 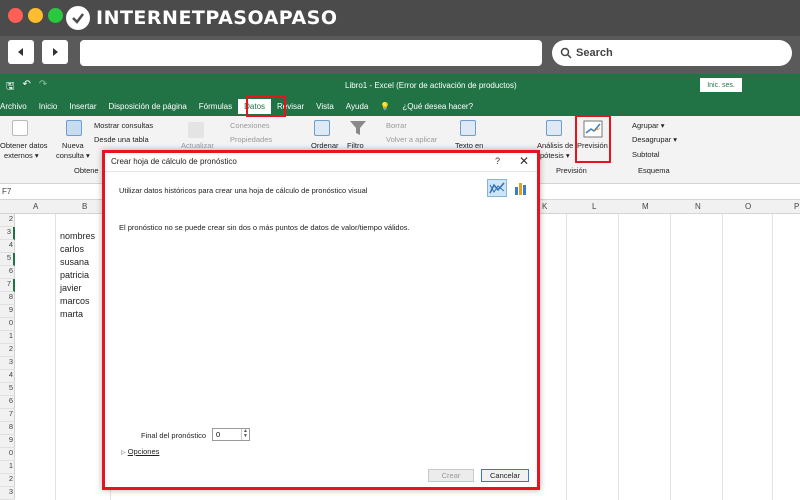 What do you see at coordinates (721, 85) in the screenshot?
I see `signin-button: Inic. ses.` at bounding box center [721, 85].